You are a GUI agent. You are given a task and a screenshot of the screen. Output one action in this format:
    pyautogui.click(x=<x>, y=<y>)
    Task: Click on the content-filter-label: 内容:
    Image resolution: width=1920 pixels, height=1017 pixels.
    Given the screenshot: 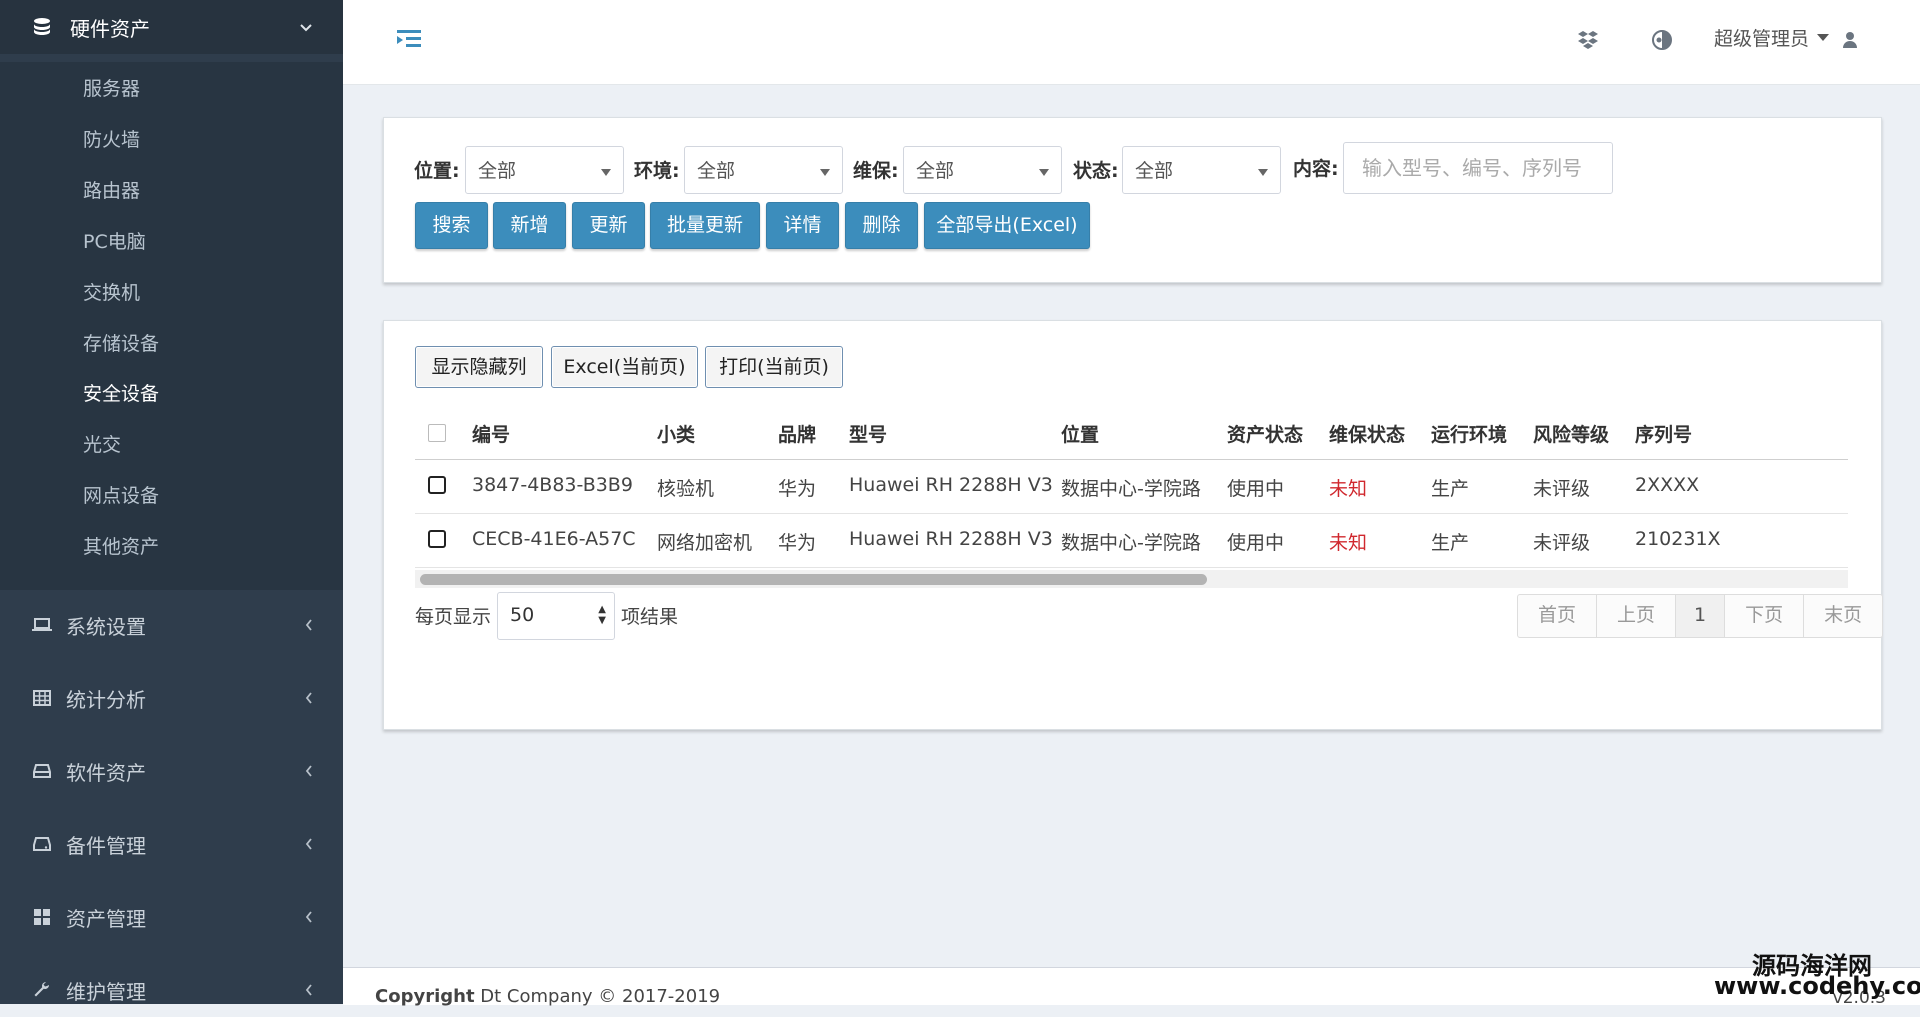 What is the action you would take?
    pyautogui.click(x=1316, y=169)
    